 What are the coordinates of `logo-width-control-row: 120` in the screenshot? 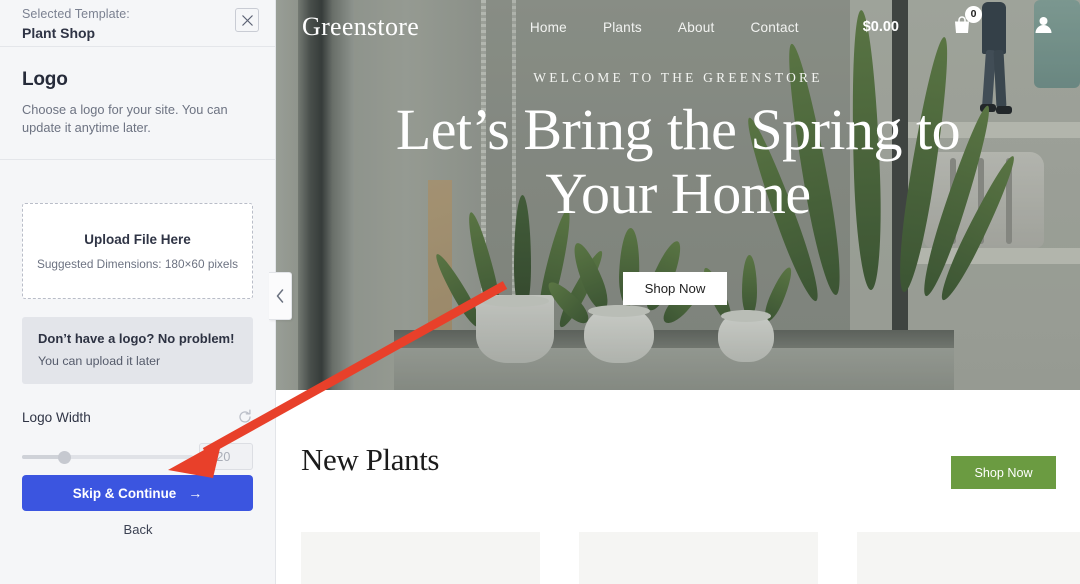 It's located at (137, 456).